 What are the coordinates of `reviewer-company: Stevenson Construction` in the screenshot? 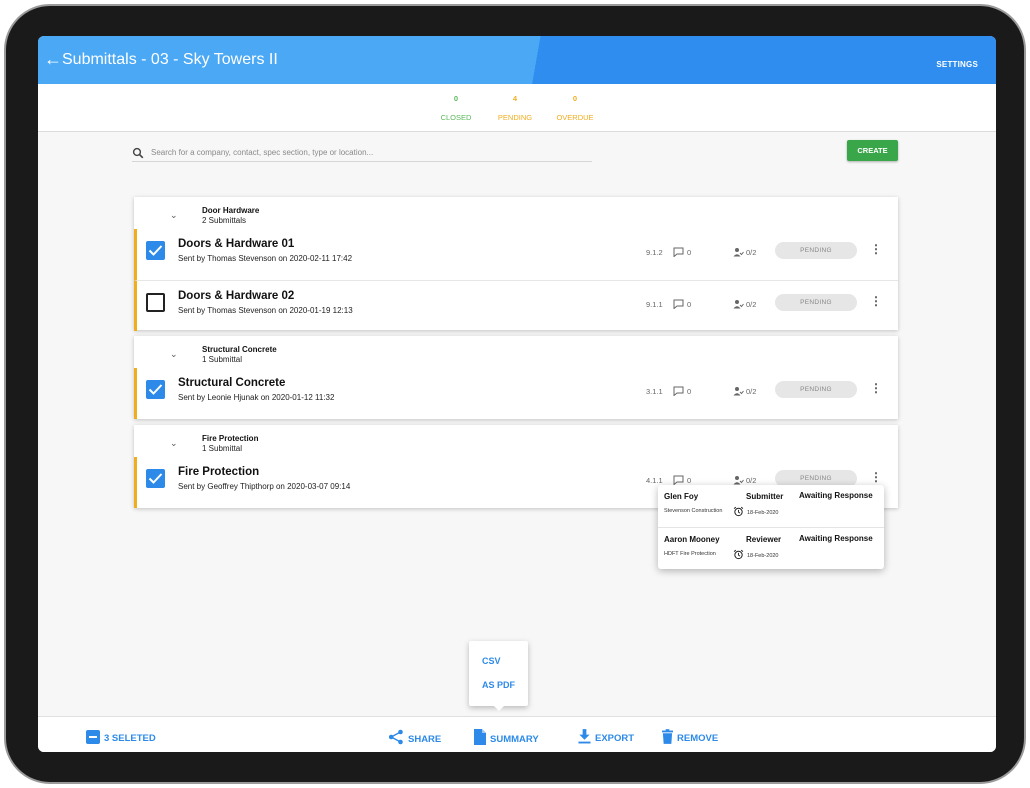 It's located at (693, 511).